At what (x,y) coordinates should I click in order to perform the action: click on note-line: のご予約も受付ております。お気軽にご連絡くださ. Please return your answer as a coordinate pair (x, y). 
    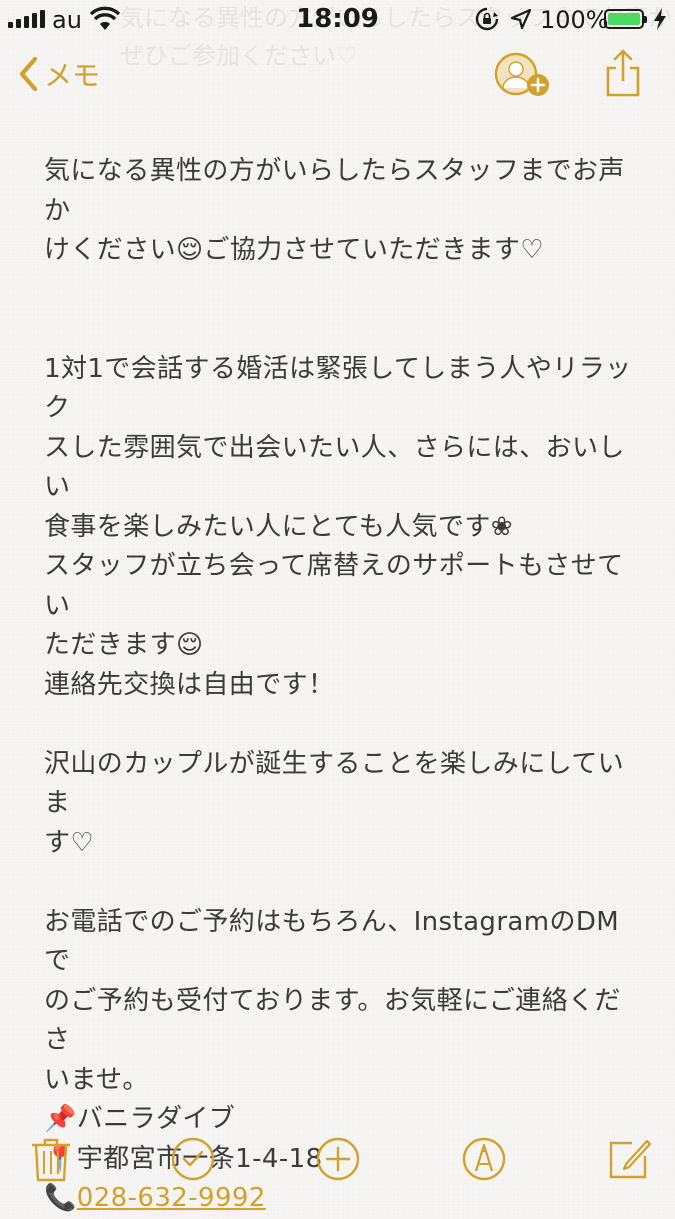
    Looking at the image, I should click on (332, 1020).